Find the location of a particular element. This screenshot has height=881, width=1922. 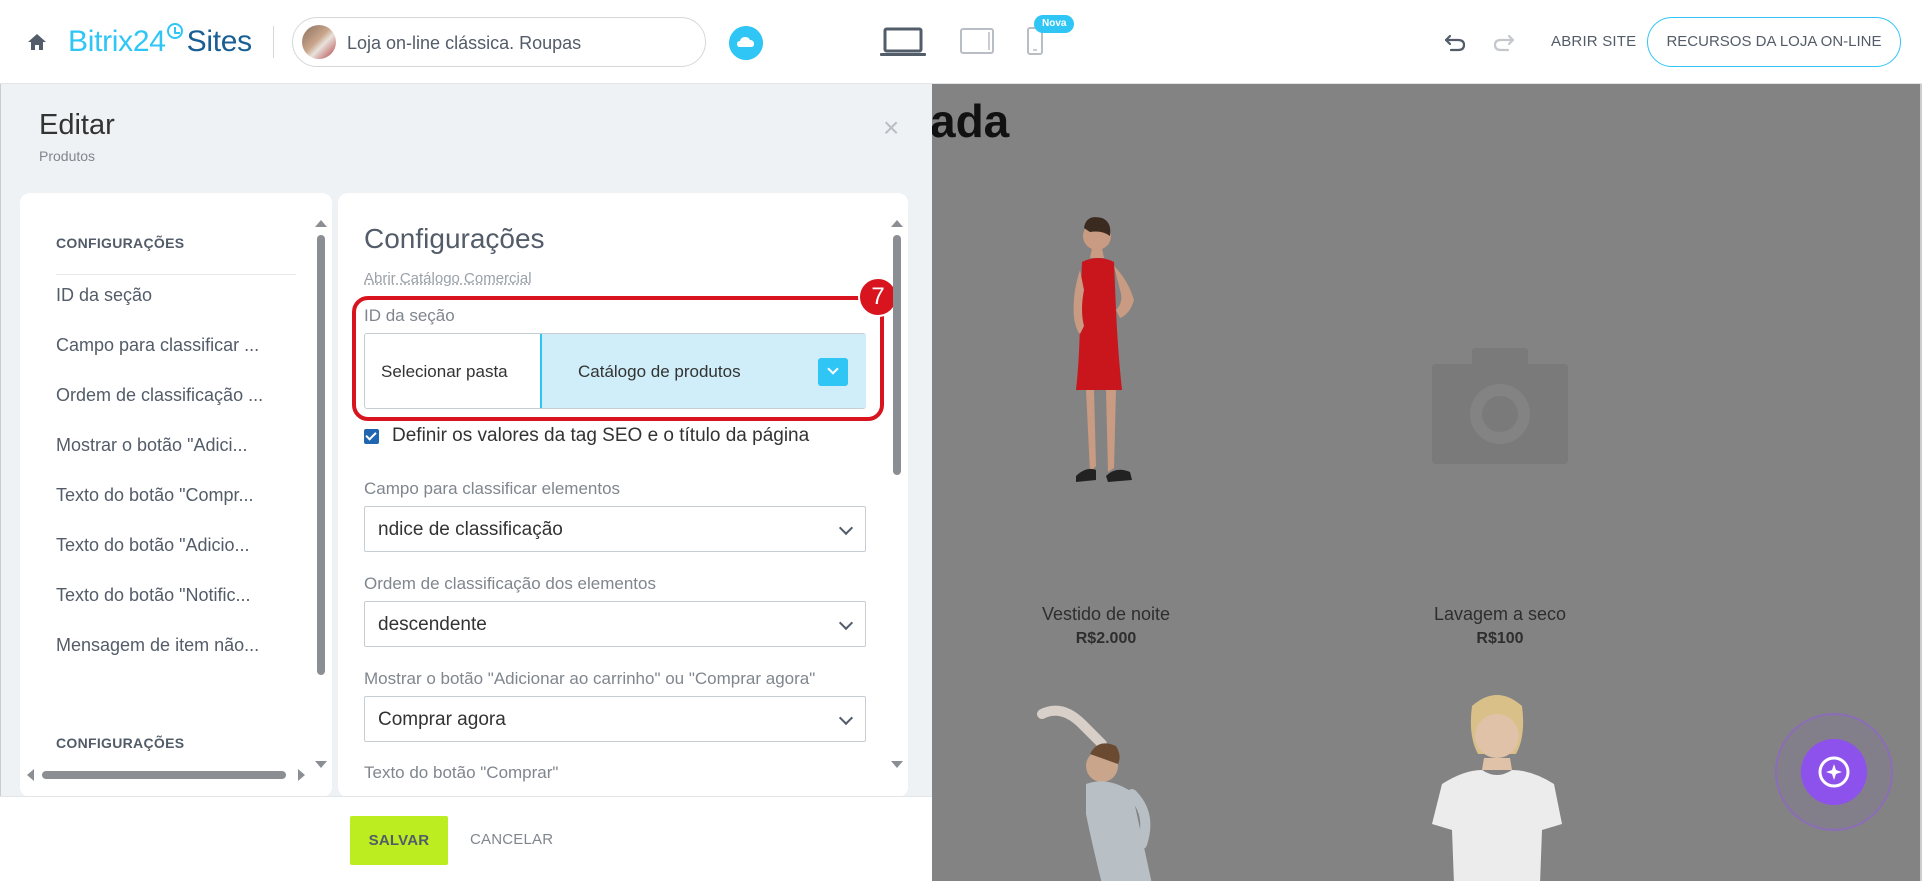

bitrix24-sites-logo: Bitrix24 Sites is located at coordinates (160, 41).